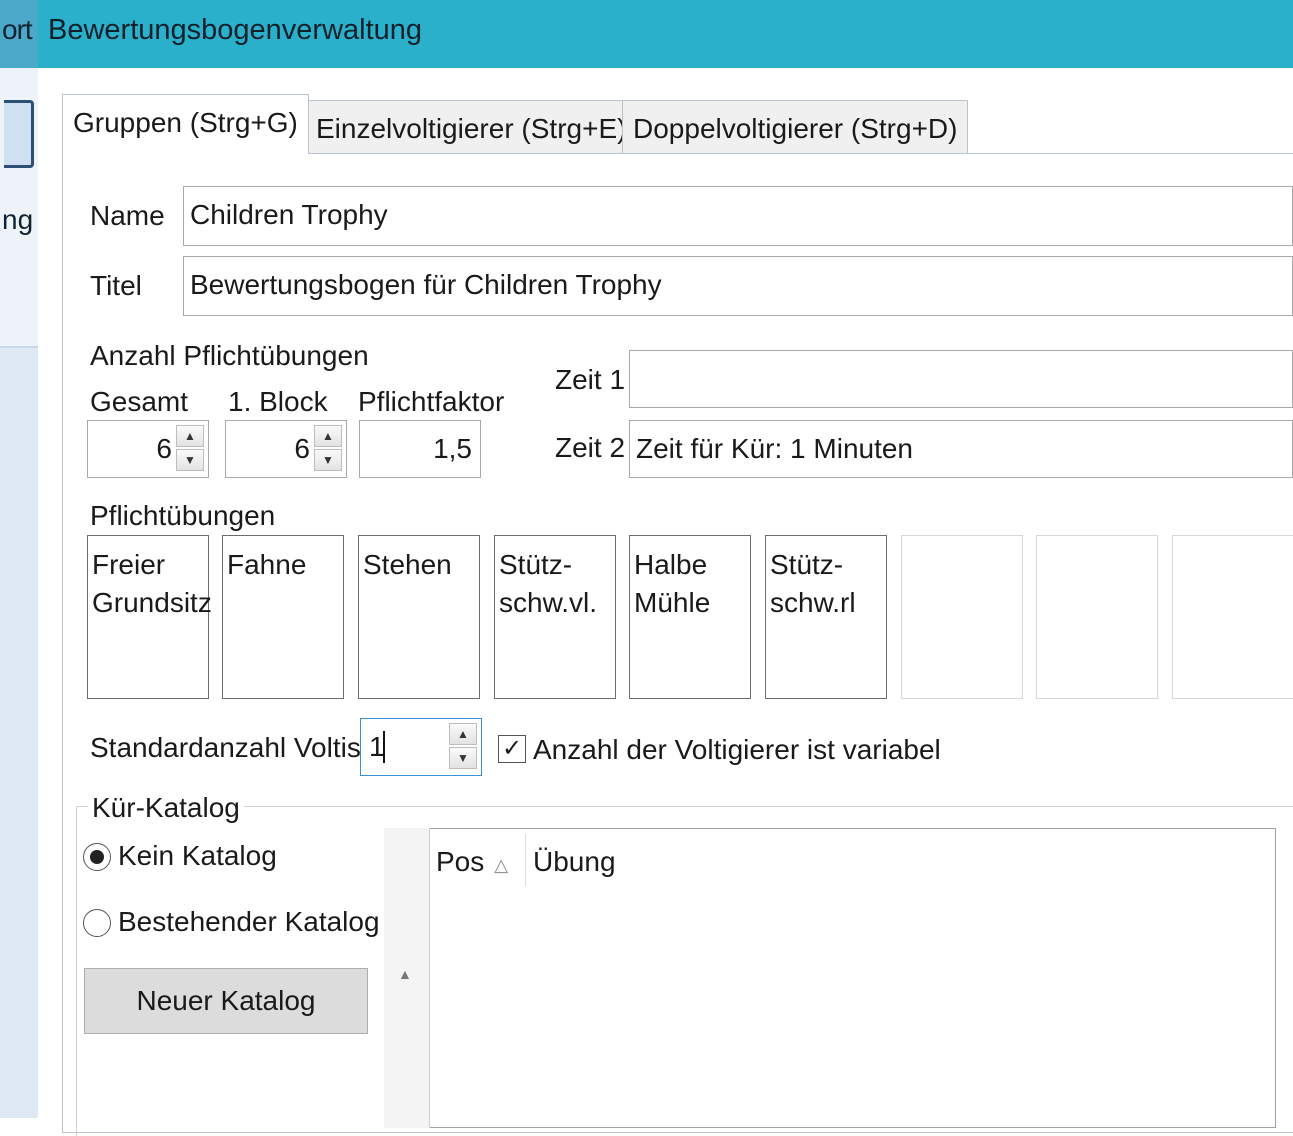 The image size is (1293, 1136). I want to click on block-stepper: 6 ▲ ▼, so click(286, 449).